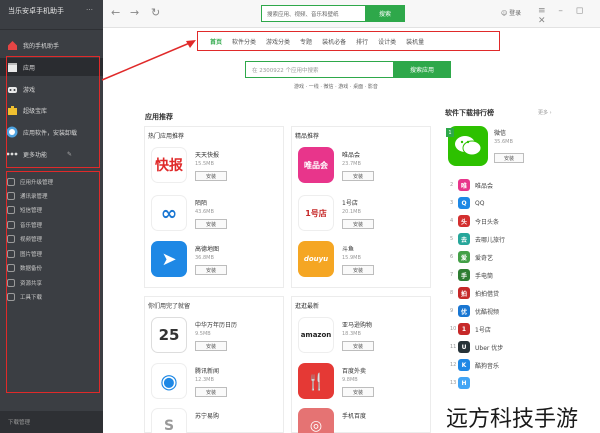  Describe the element at coordinates (452, 275) in the screenshot. I see `rank-number: 7` at that location.